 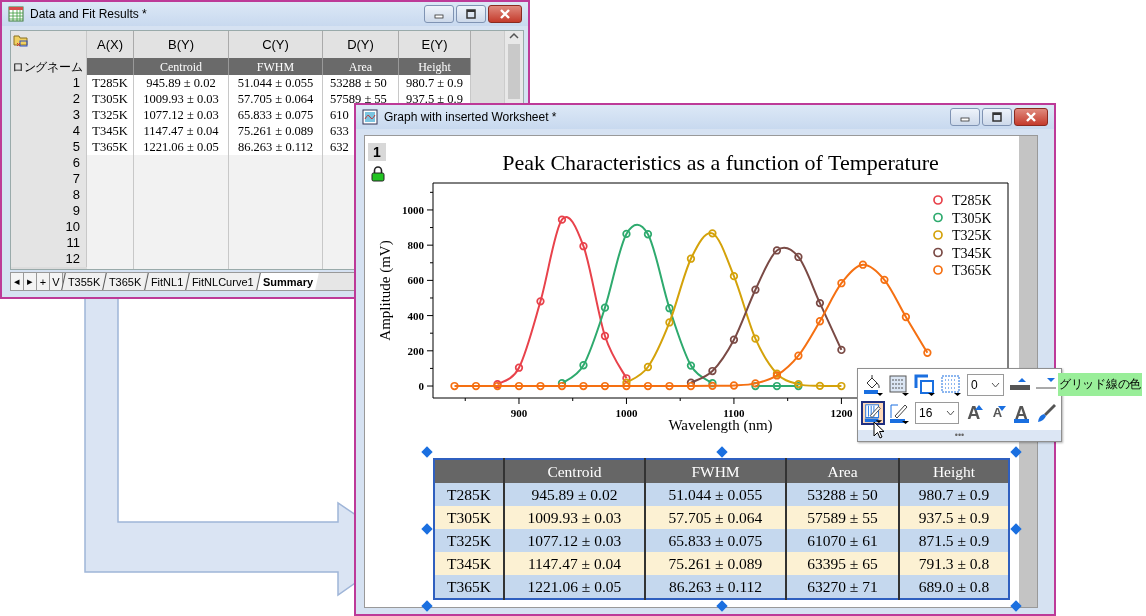 What do you see at coordinates (49, 147) in the screenshot?
I see `row-number: 5` at bounding box center [49, 147].